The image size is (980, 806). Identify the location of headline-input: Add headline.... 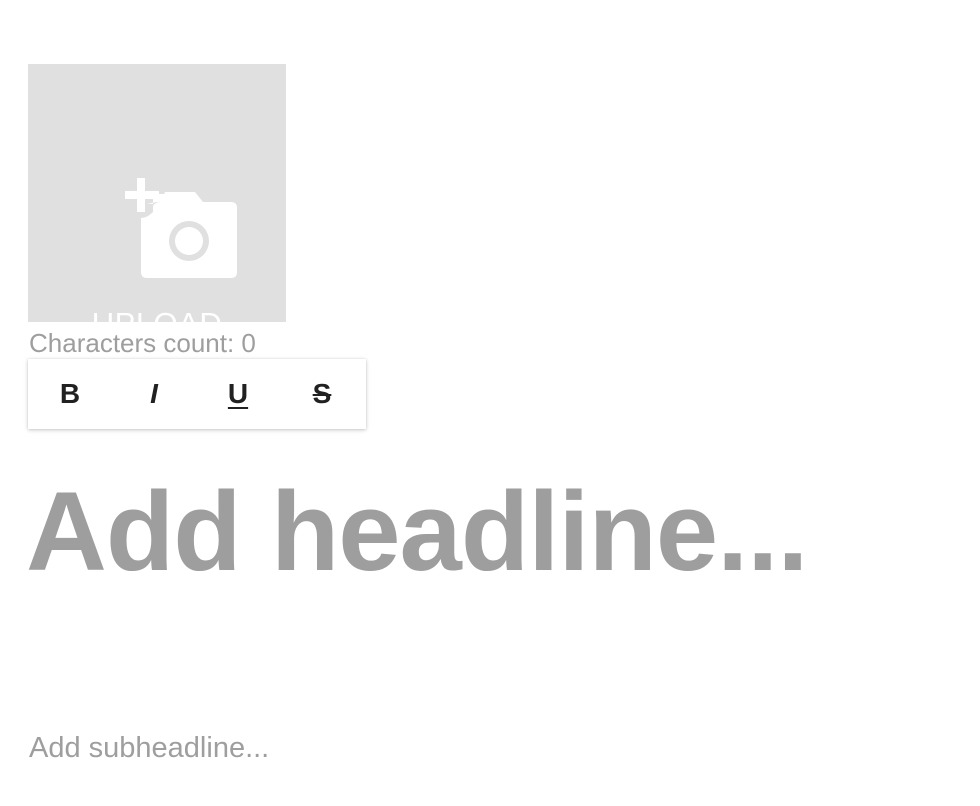
(417, 532).